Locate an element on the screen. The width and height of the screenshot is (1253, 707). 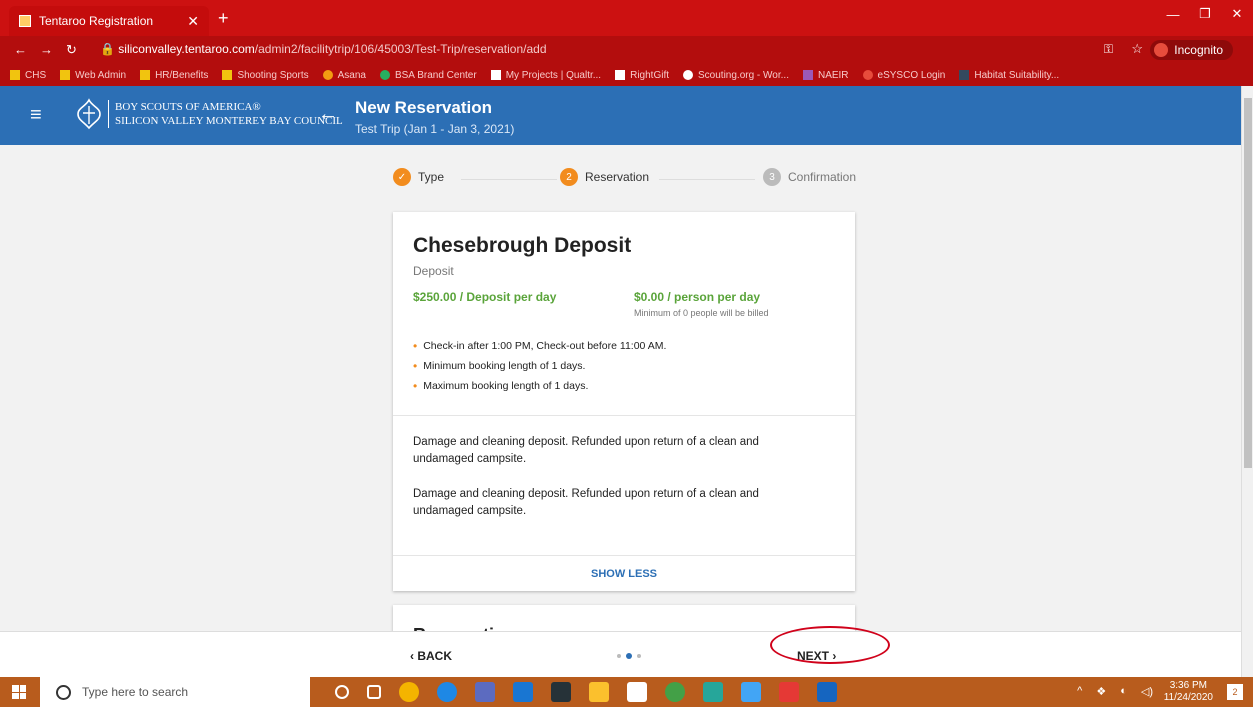
back-arrow-icon: ← is located at coordinates (328, 114).